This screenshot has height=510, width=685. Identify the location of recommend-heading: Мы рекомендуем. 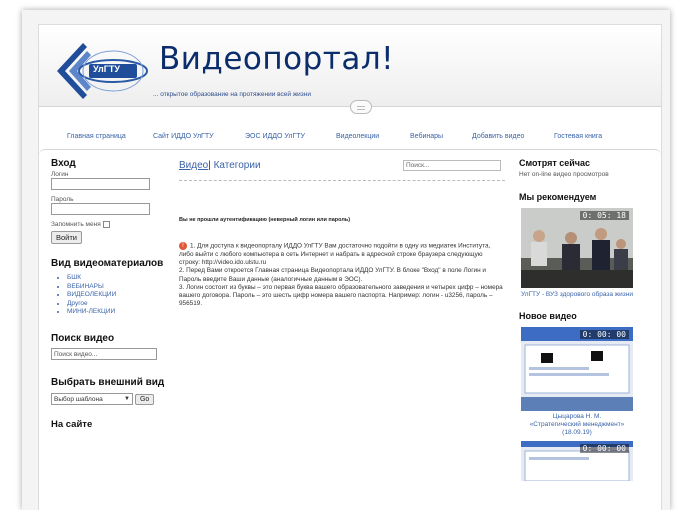
(558, 197).